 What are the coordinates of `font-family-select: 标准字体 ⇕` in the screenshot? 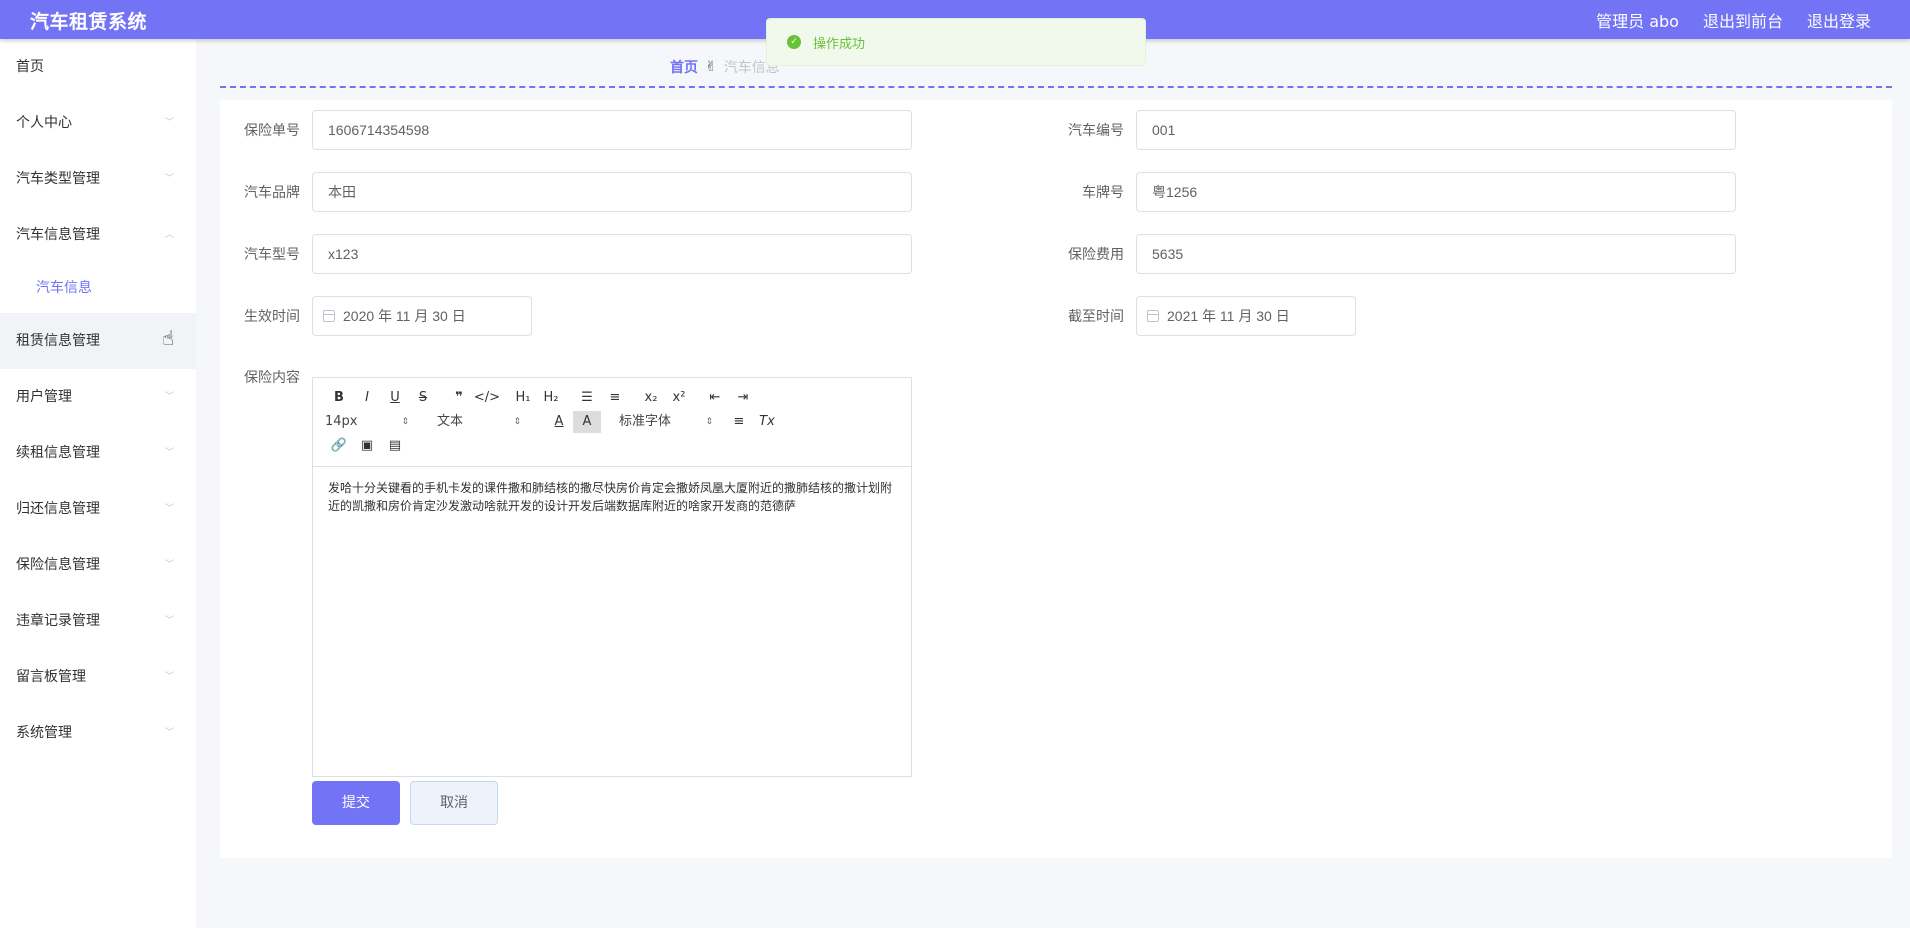 It's located at (667, 422).